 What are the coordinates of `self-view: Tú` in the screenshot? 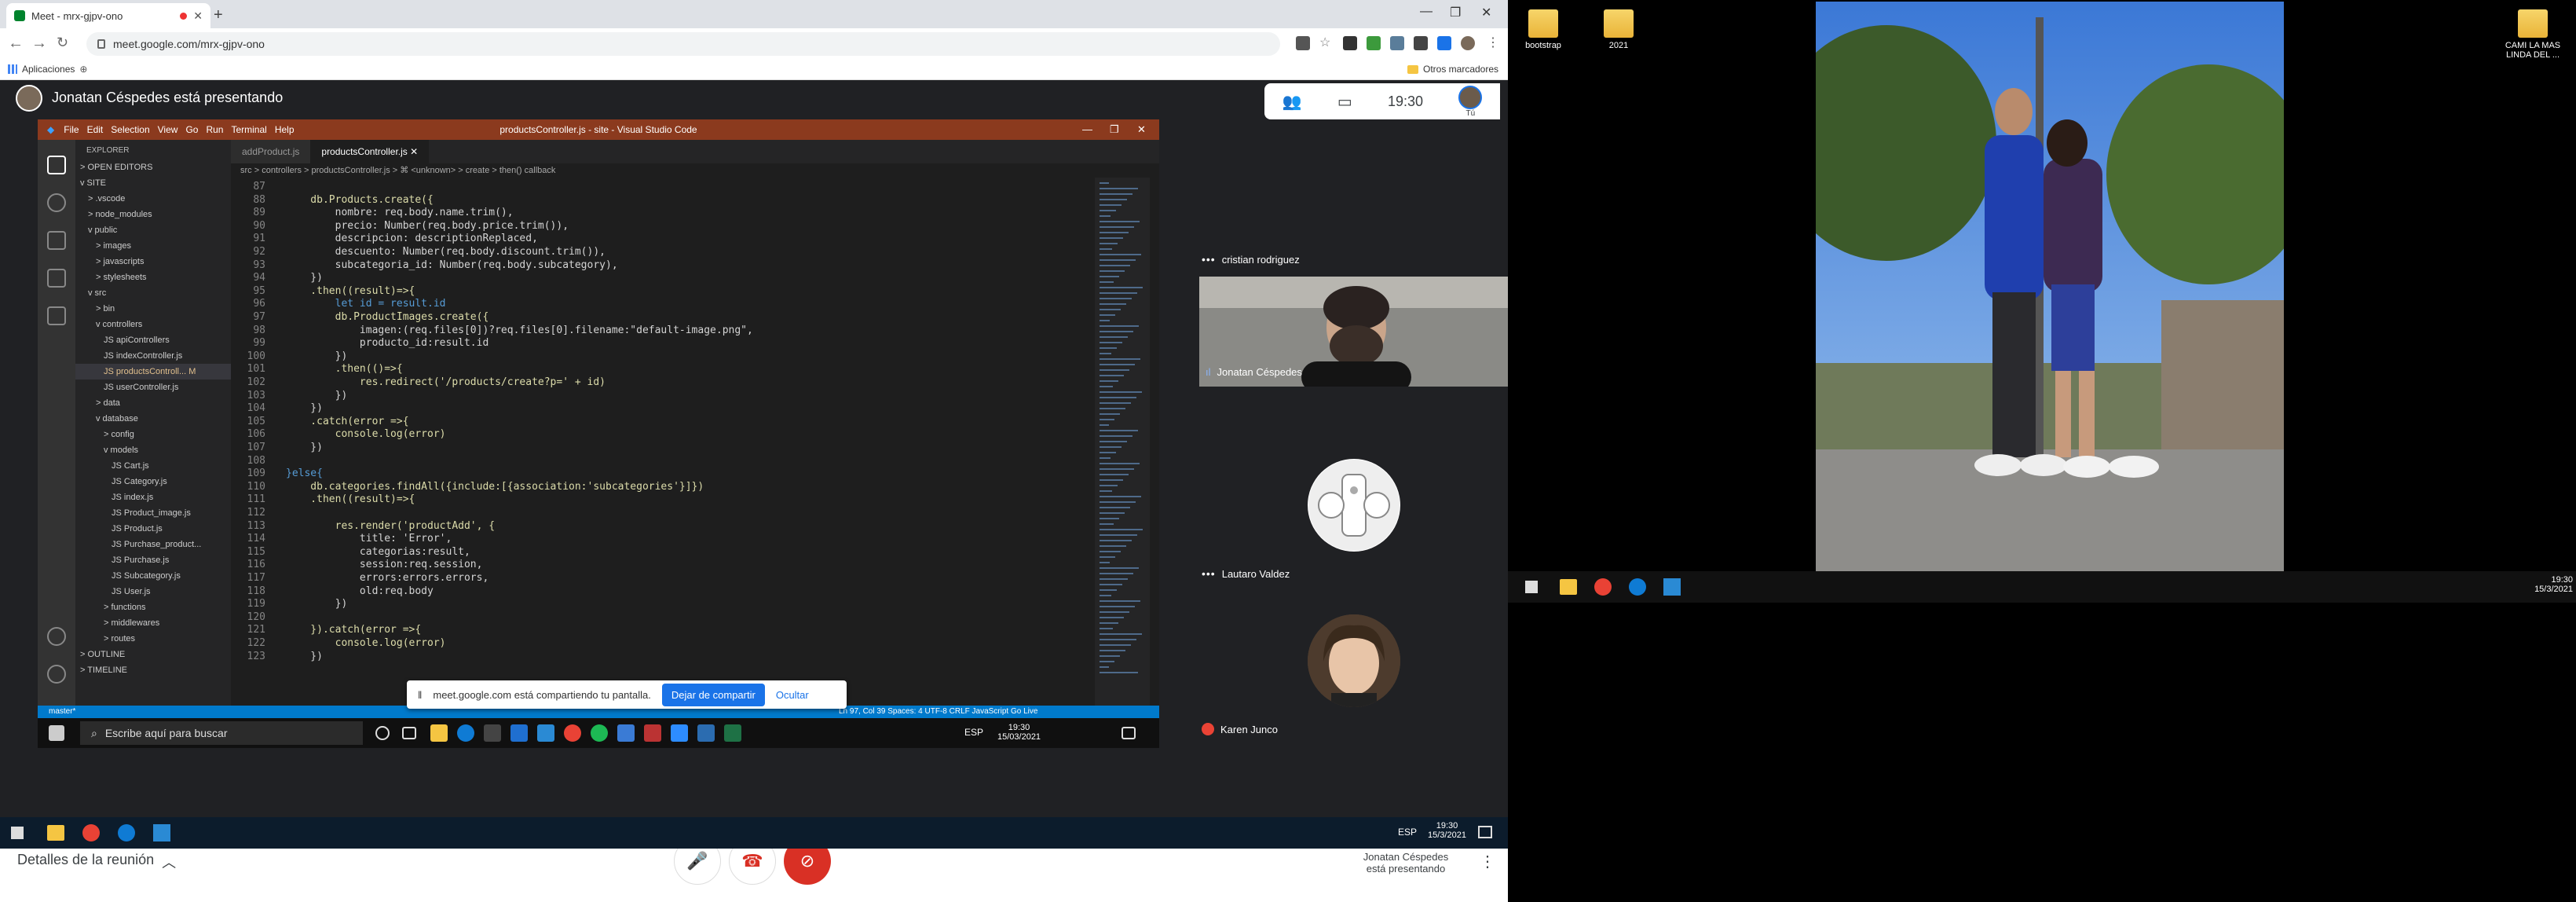 It's located at (1471, 101).